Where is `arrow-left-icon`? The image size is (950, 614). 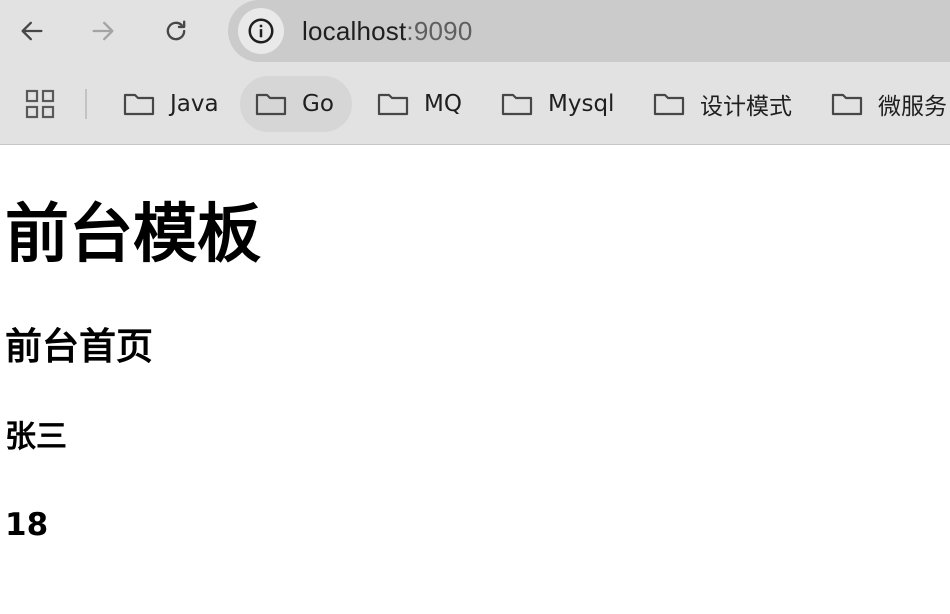 arrow-left-icon is located at coordinates (32, 31).